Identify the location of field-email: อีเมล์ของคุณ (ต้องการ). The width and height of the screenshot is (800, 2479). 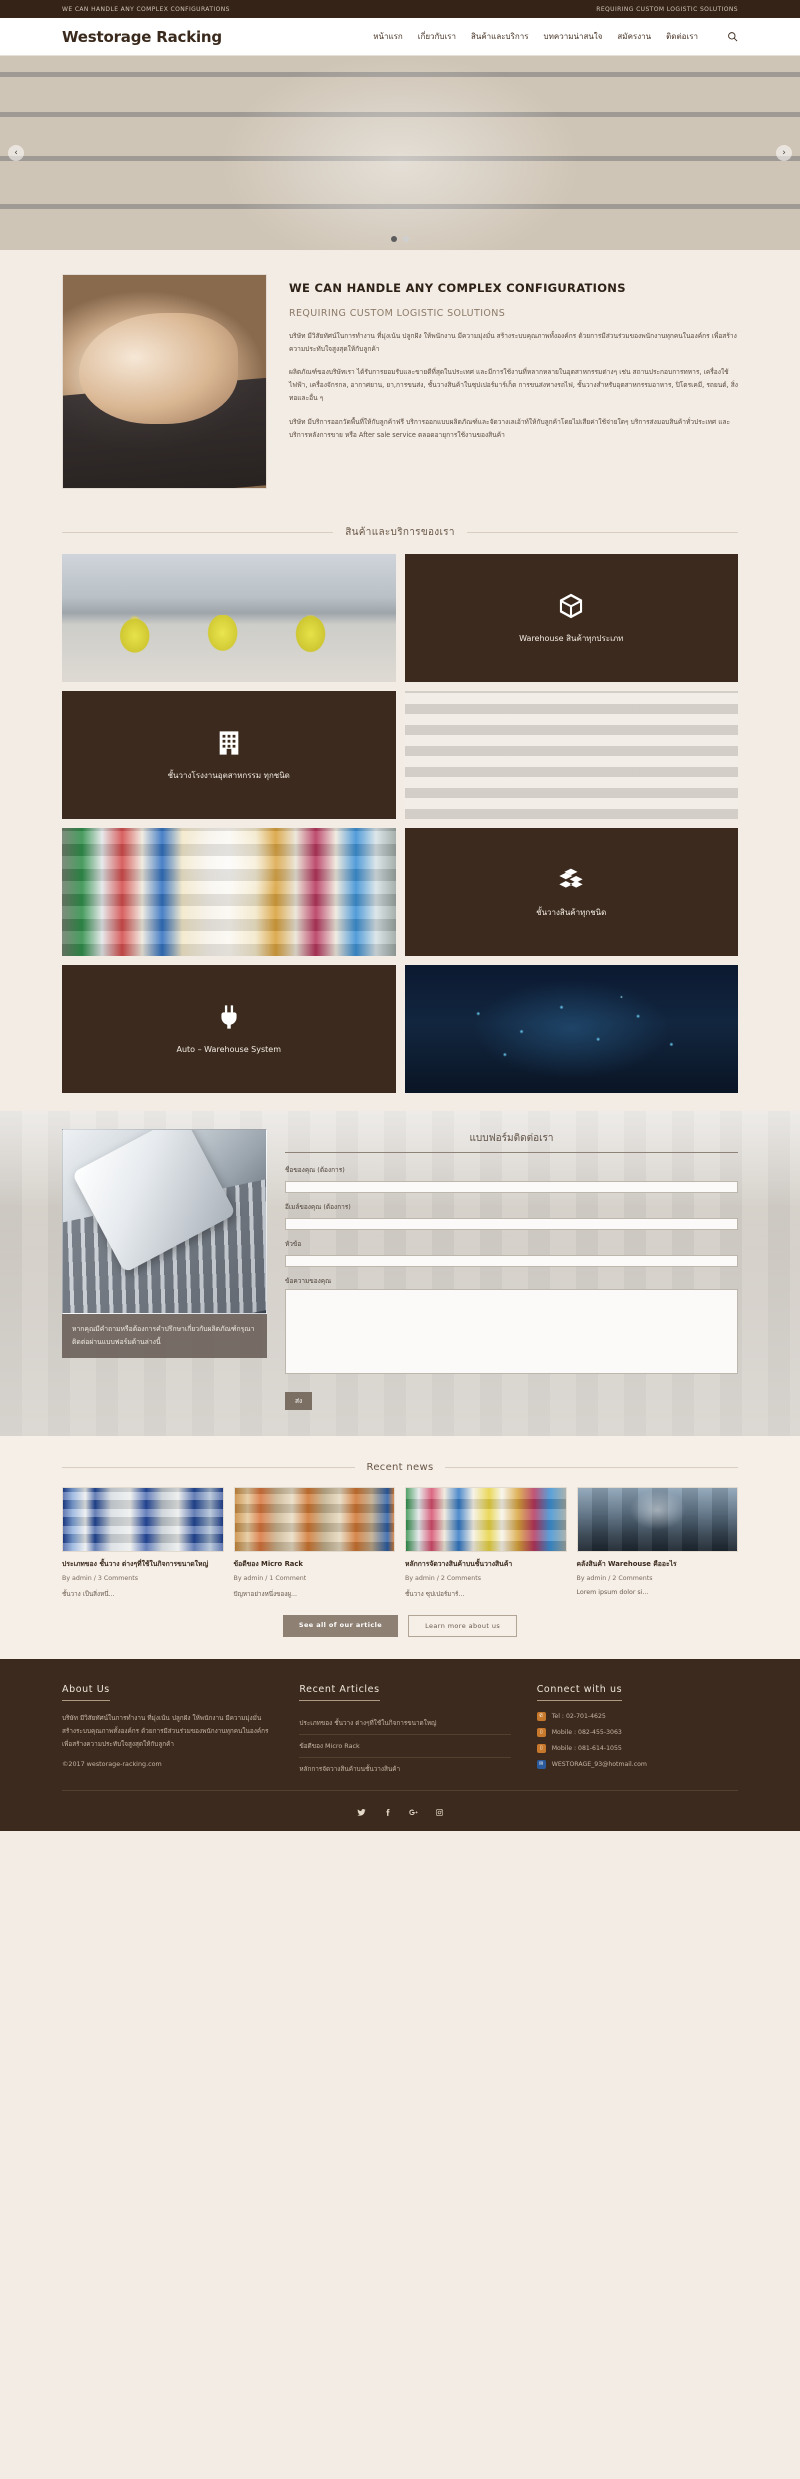
(511, 1216).